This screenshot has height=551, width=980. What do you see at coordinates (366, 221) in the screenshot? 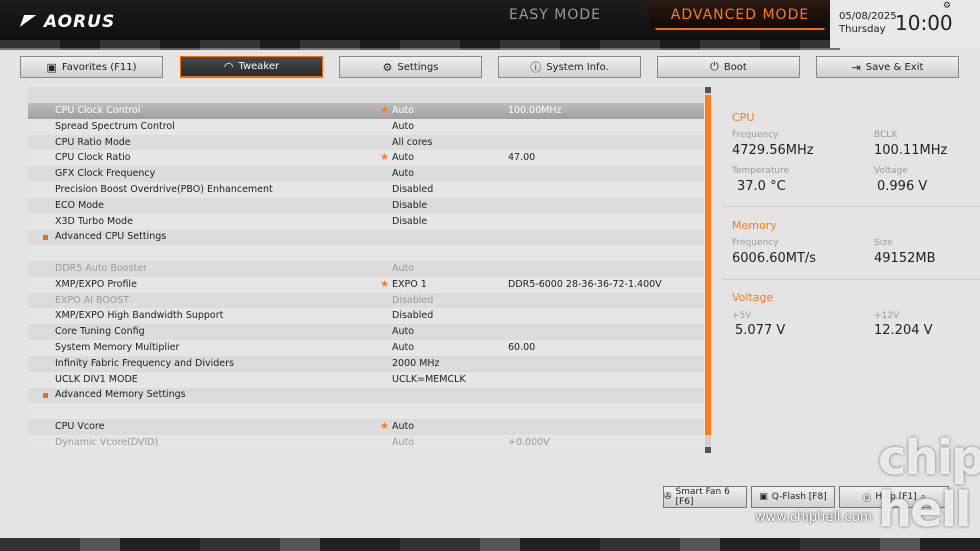
I see `setting-row: X3D Turbo Mode Disable` at bounding box center [366, 221].